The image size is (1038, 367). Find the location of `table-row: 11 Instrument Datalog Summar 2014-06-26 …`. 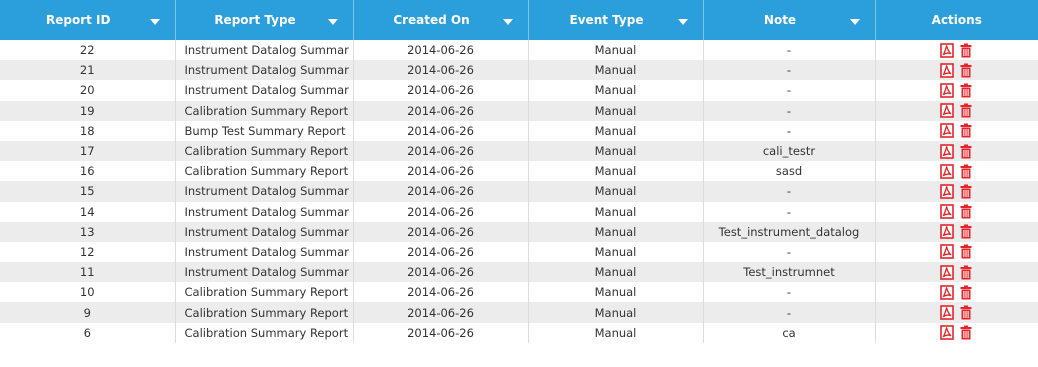

table-row: 11 Instrument Datalog Summar 2014-06-26 … is located at coordinates (519, 272).